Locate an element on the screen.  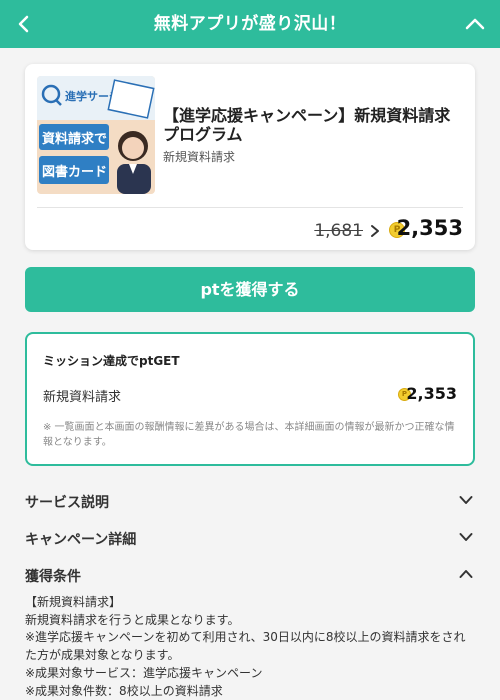
conditions-heading: 【新規資料請求】 is located at coordinates (73, 602).